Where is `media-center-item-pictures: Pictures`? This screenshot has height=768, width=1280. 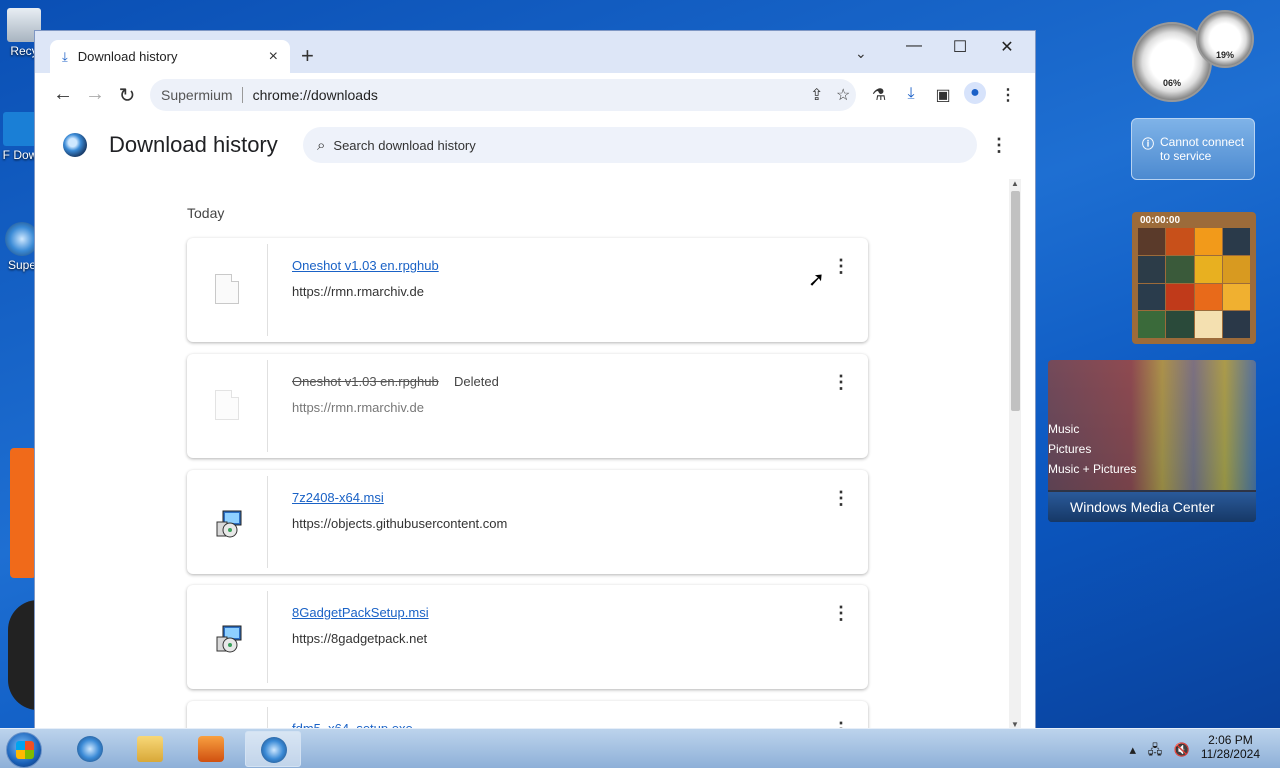
media-center-item-pictures: Pictures is located at coordinates (1069, 449).